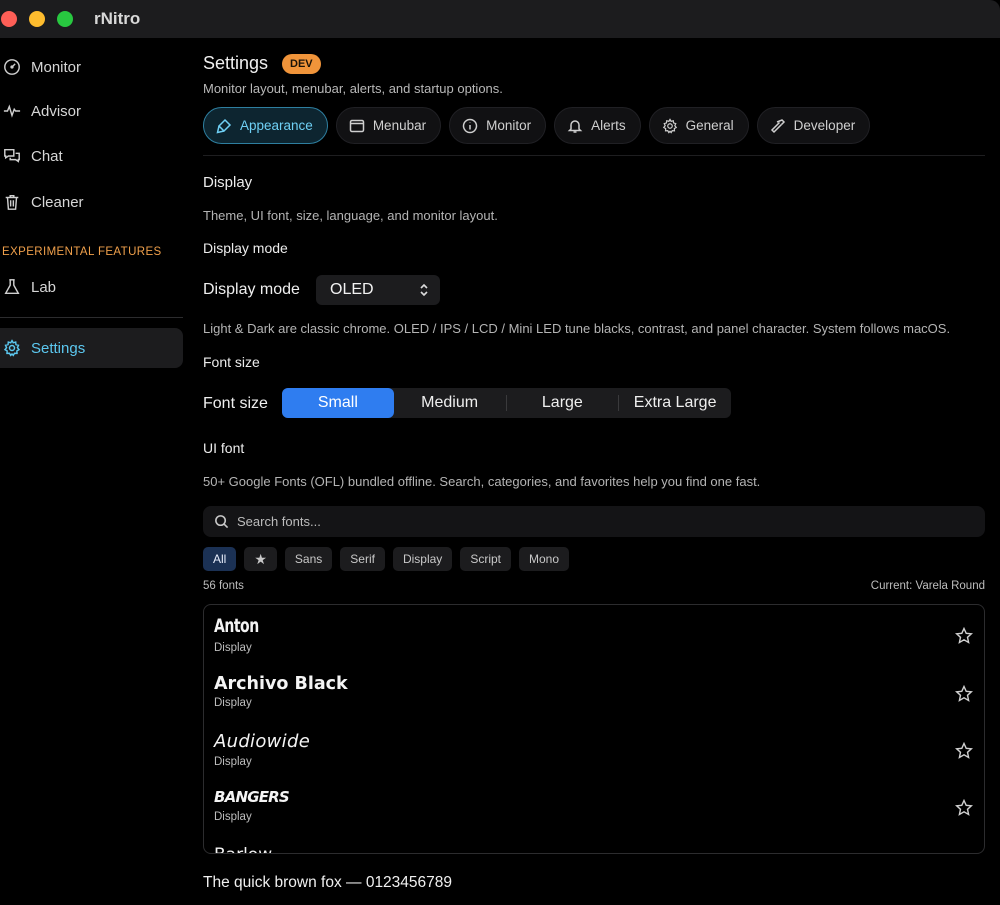 The image size is (1000, 905). Describe the element at coordinates (608, 125) in the screenshot. I see `tab-label: Alerts` at that location.